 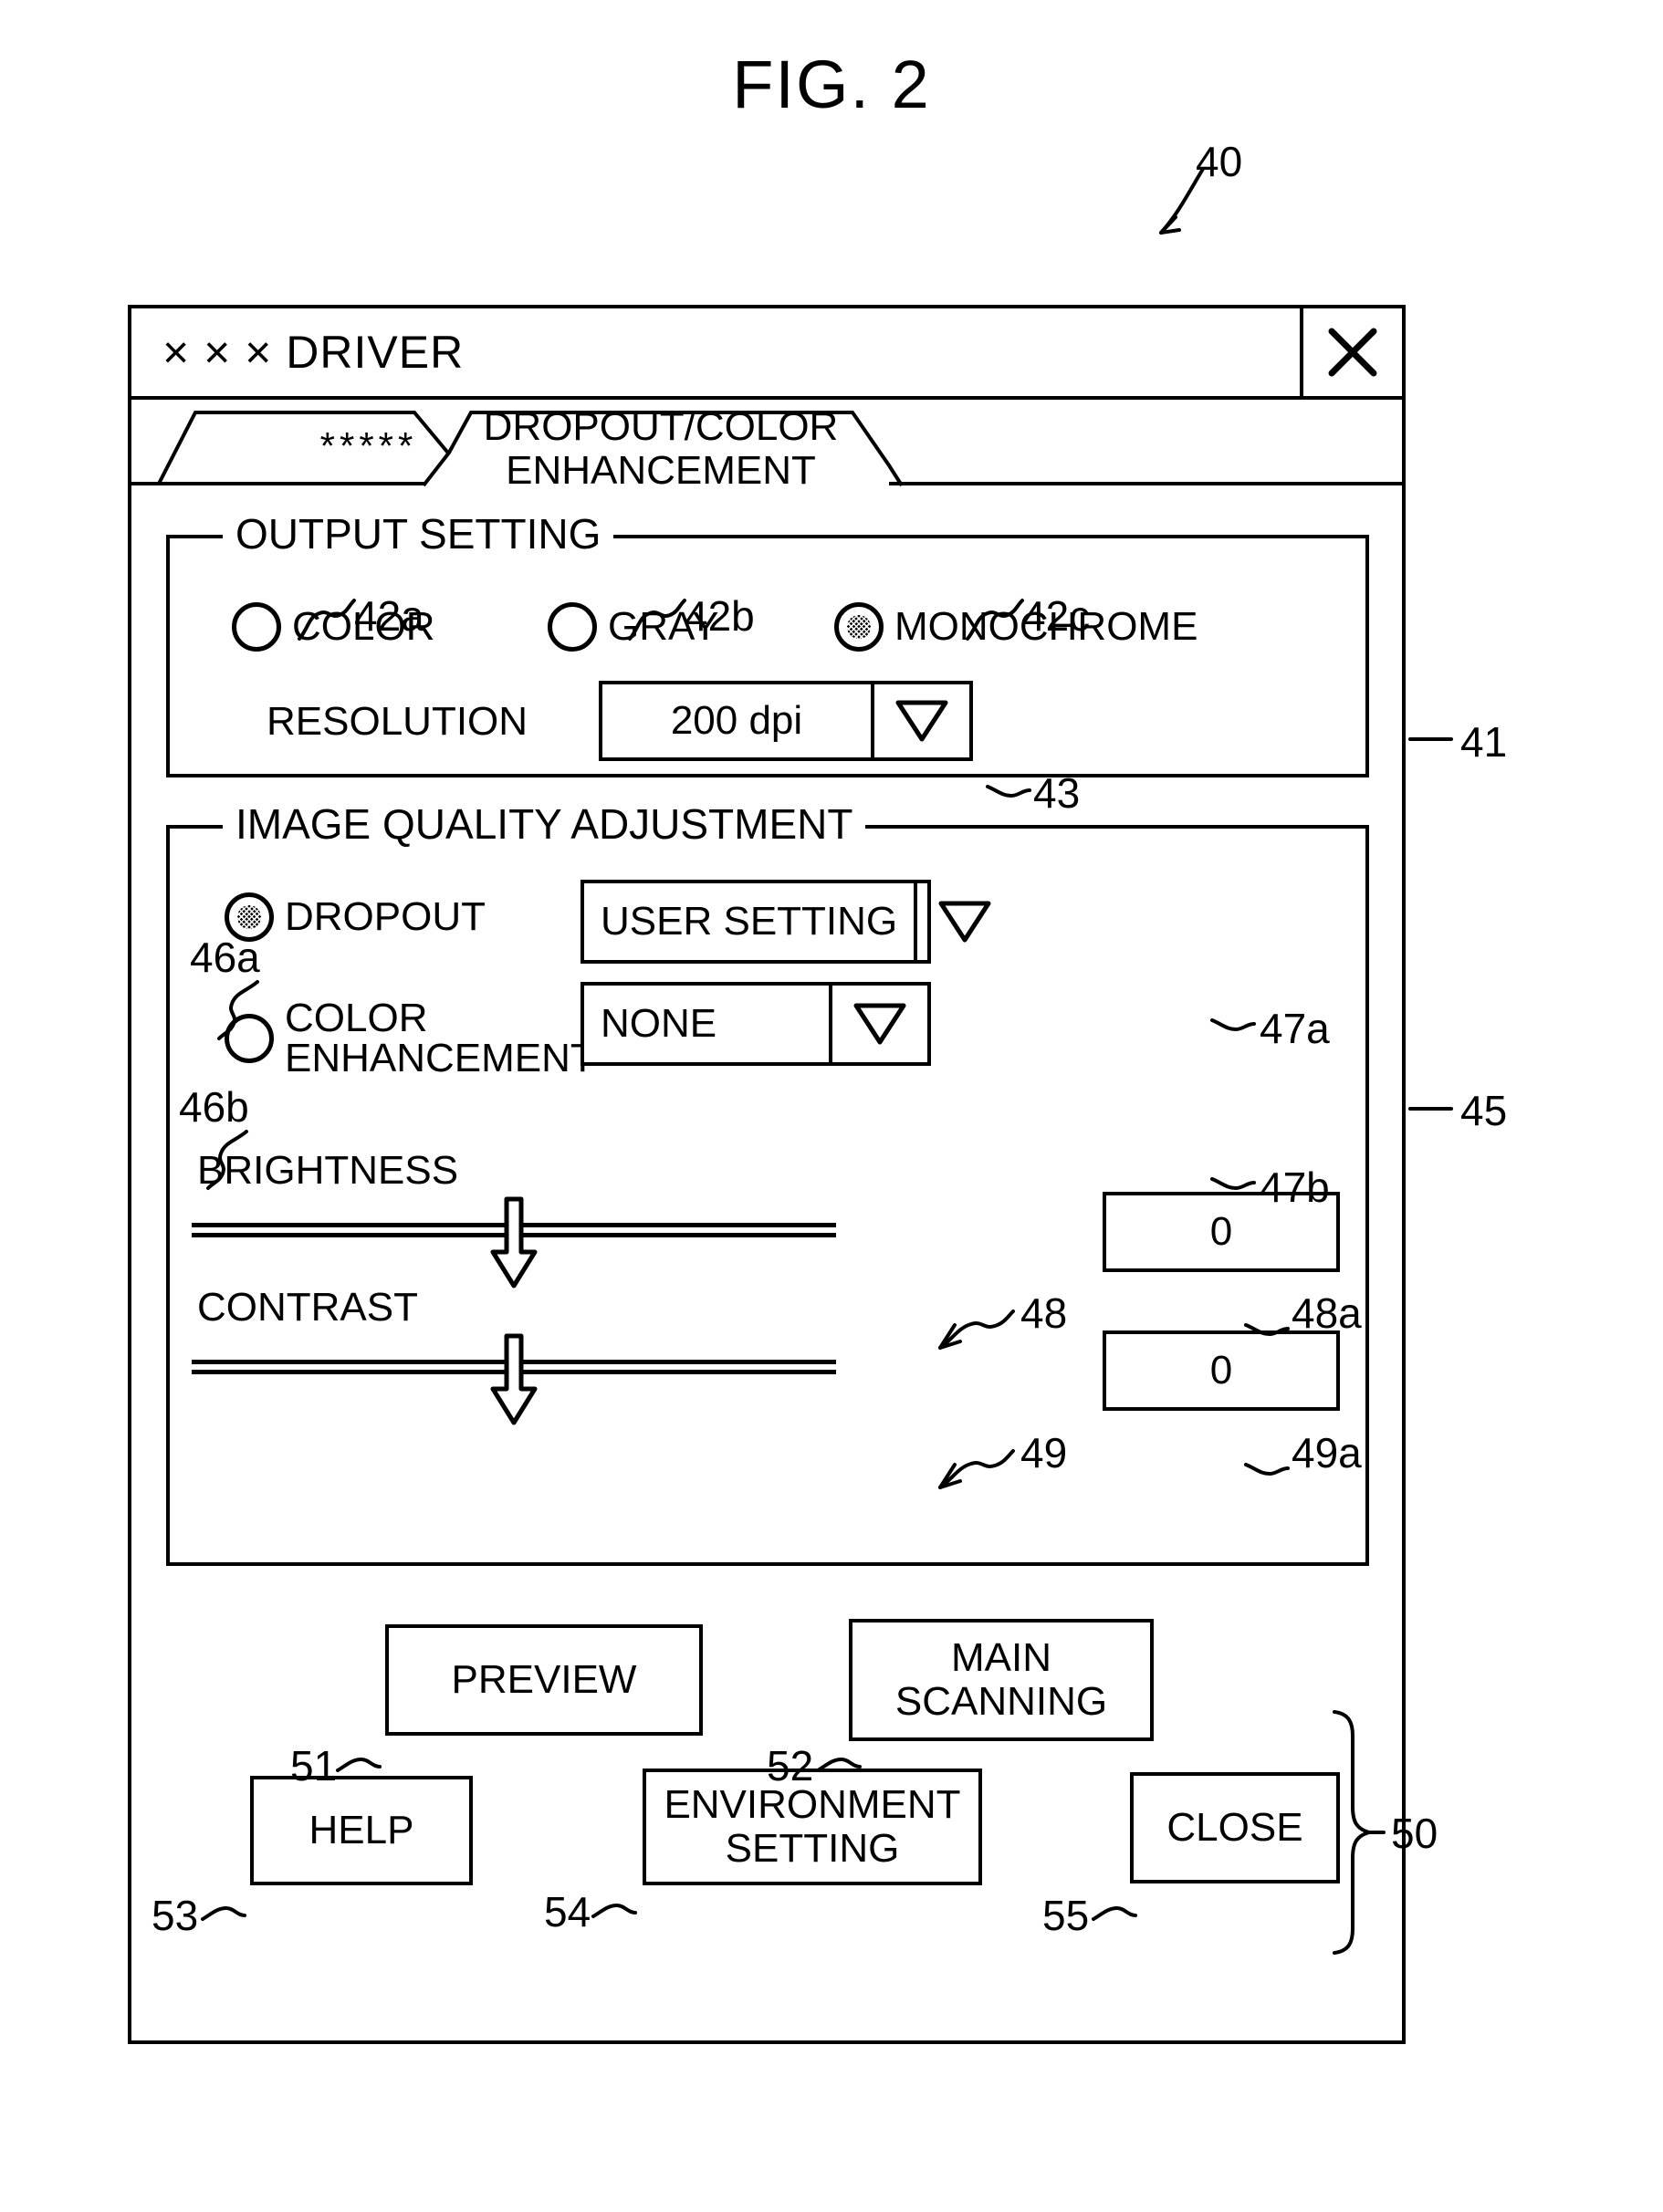 What do you see at coordinates (1295, 1028) in the screenshot?
I see `callout-47a: 47a` at bounding box center [1295, 1028].